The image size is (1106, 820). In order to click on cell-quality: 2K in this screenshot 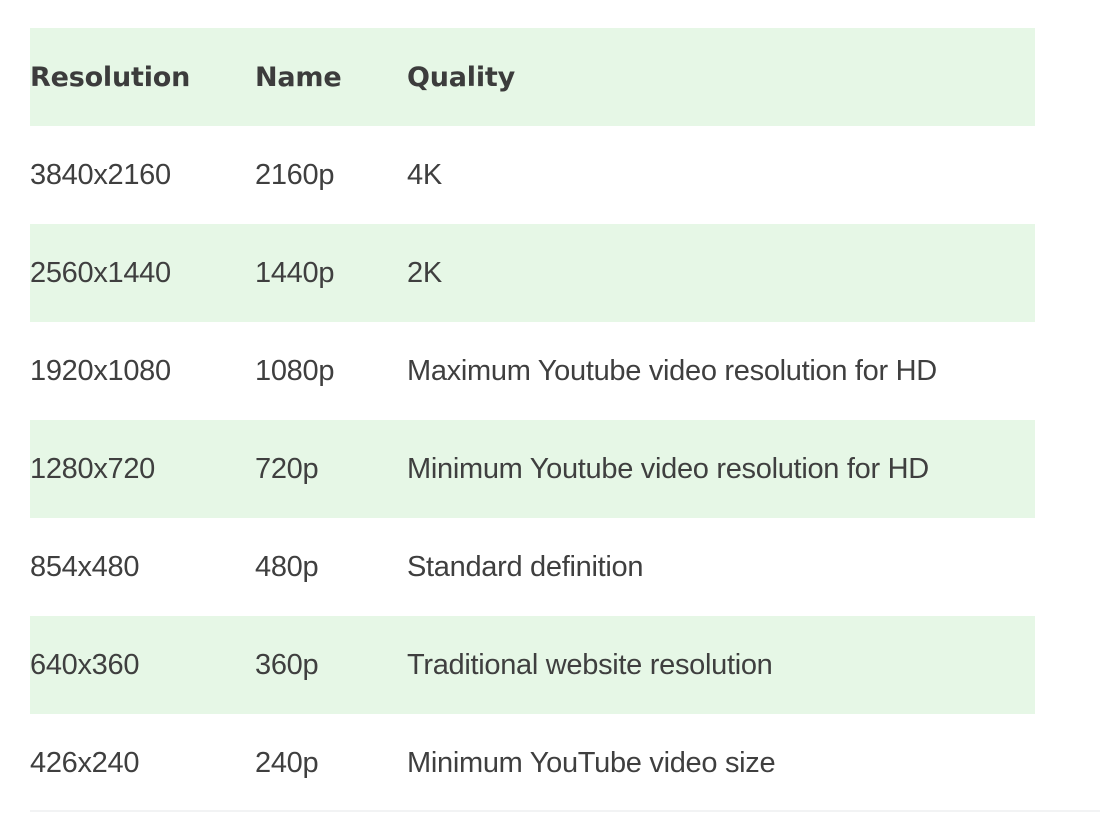, I will do `click(424, 272)`.